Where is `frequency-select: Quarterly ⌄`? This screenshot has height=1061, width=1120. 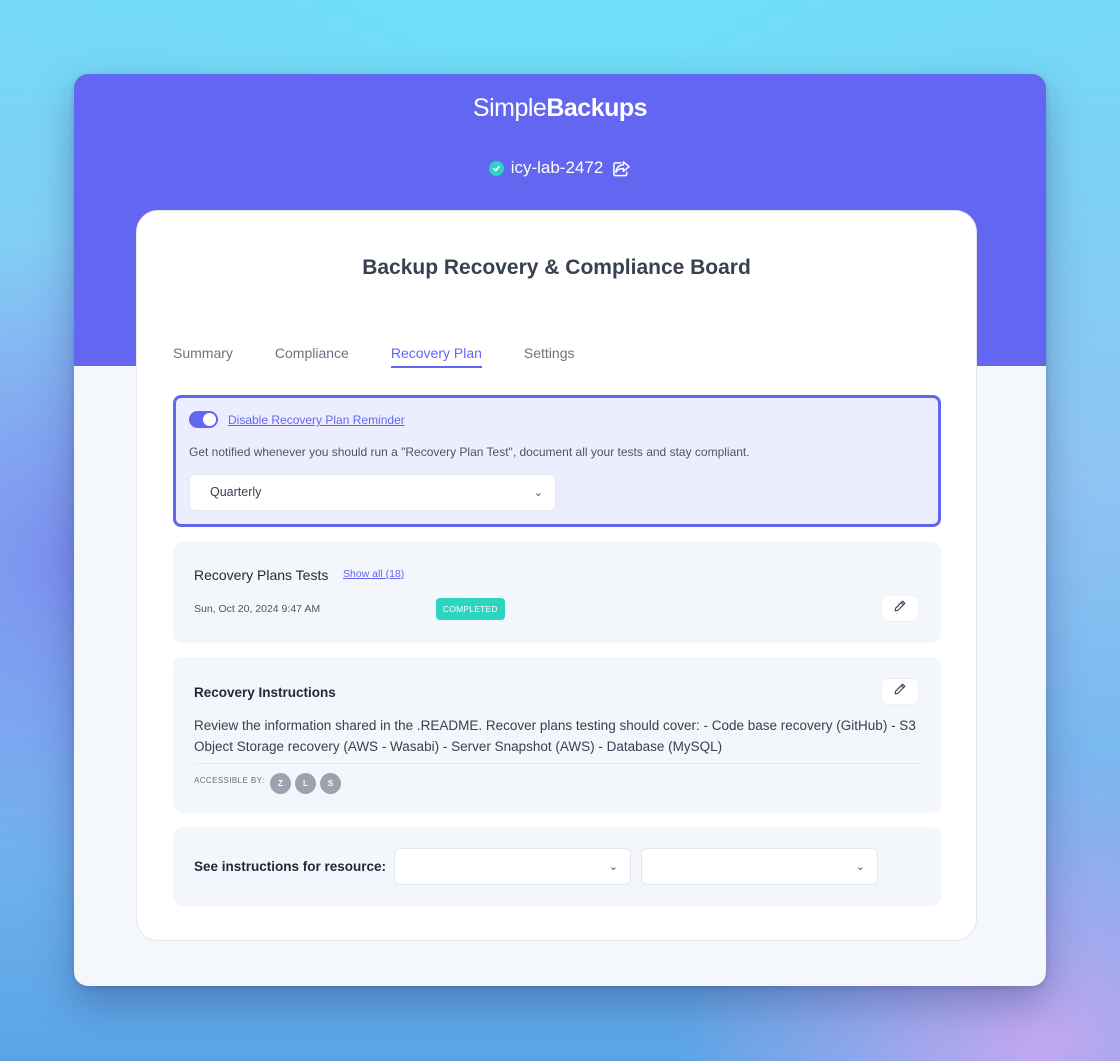 frequency-select: Quarterly ⌄ is located at coordinates (372, 492).